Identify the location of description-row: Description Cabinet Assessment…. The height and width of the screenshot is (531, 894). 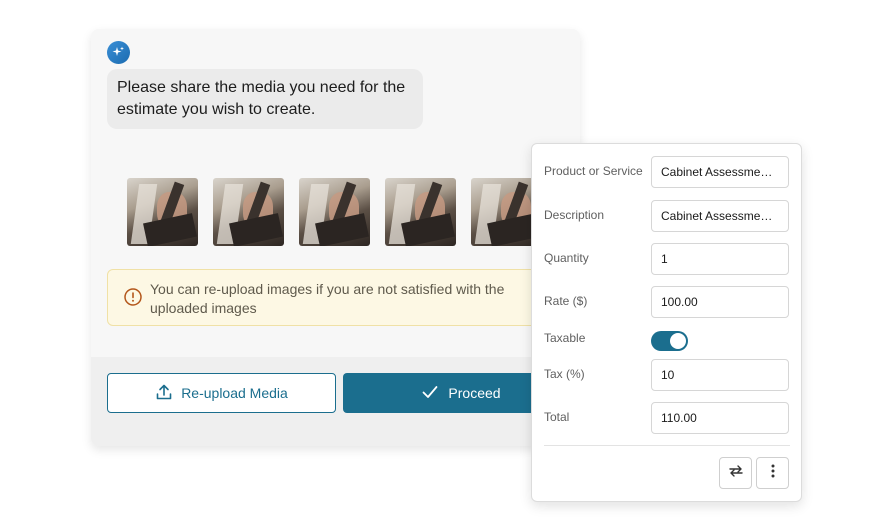
(667, 216).